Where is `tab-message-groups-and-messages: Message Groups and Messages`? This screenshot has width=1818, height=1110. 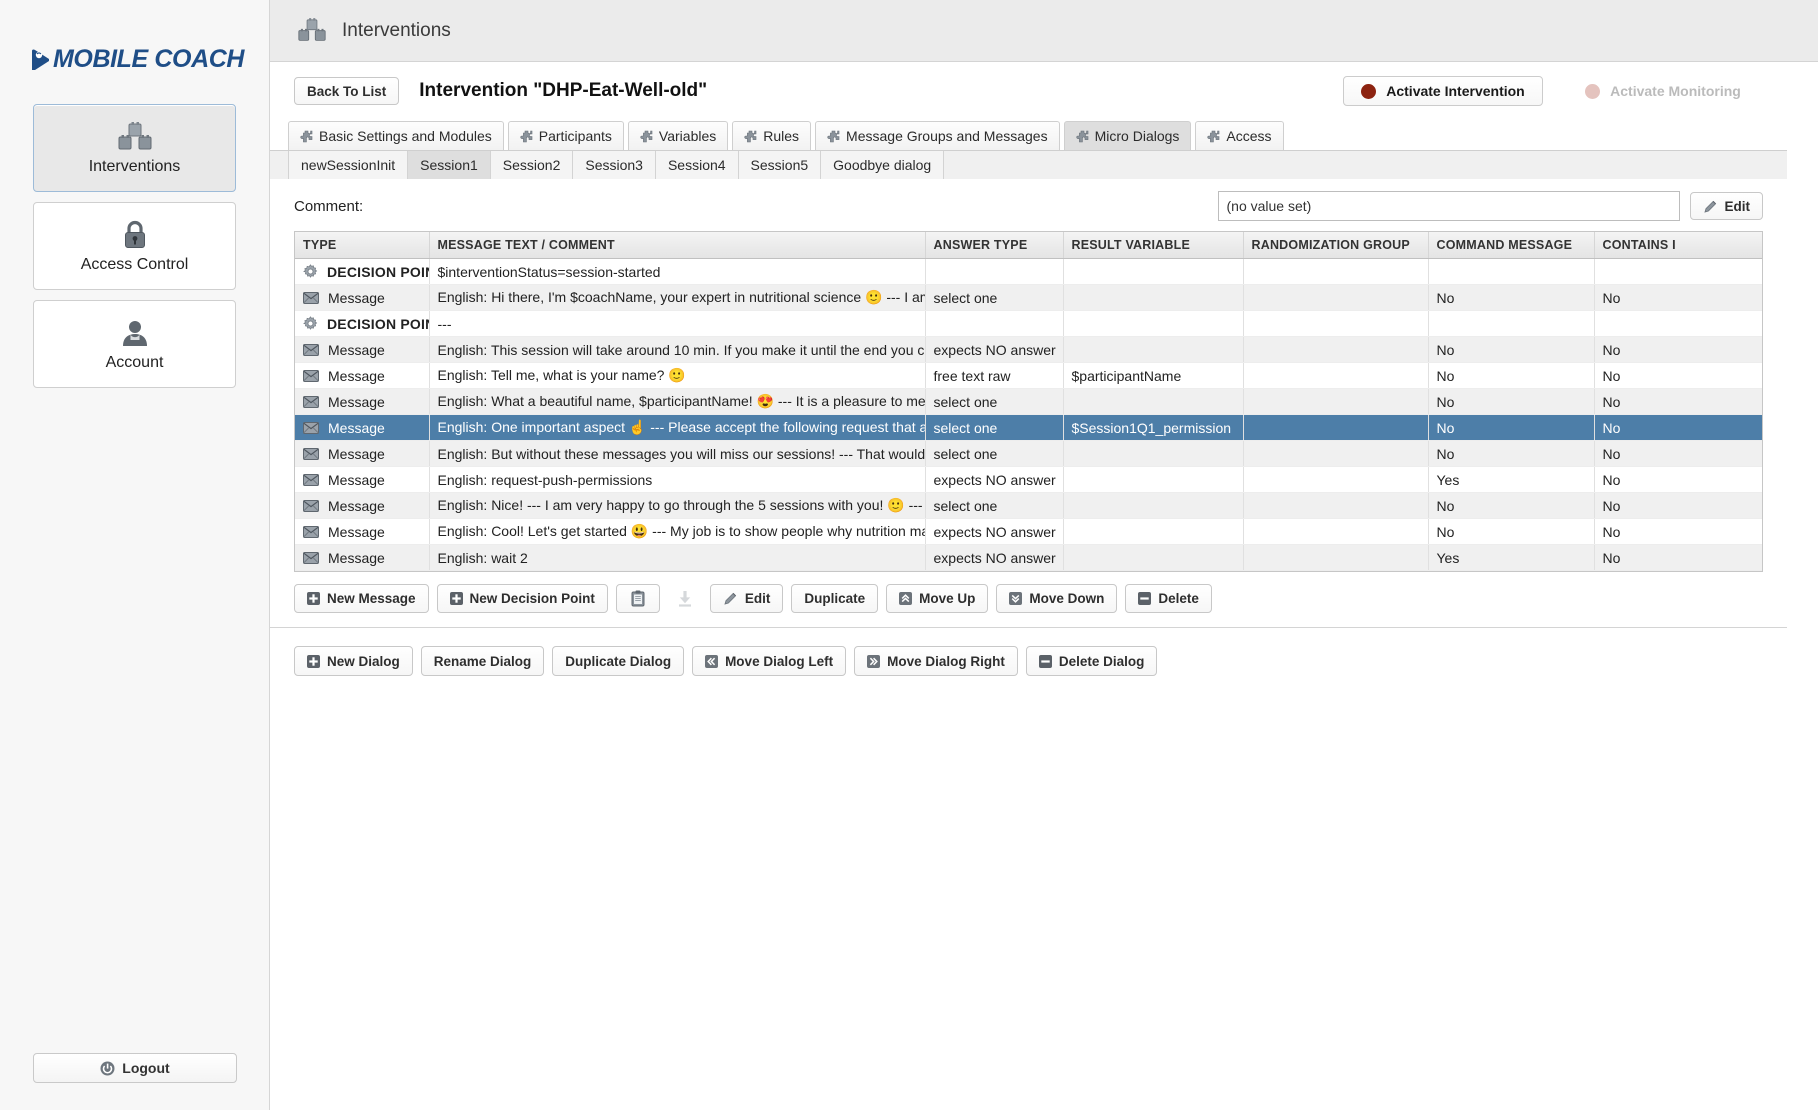 tab-message-groups-and-messages: Message Groups and Messages is located at coordinates (937, 135).